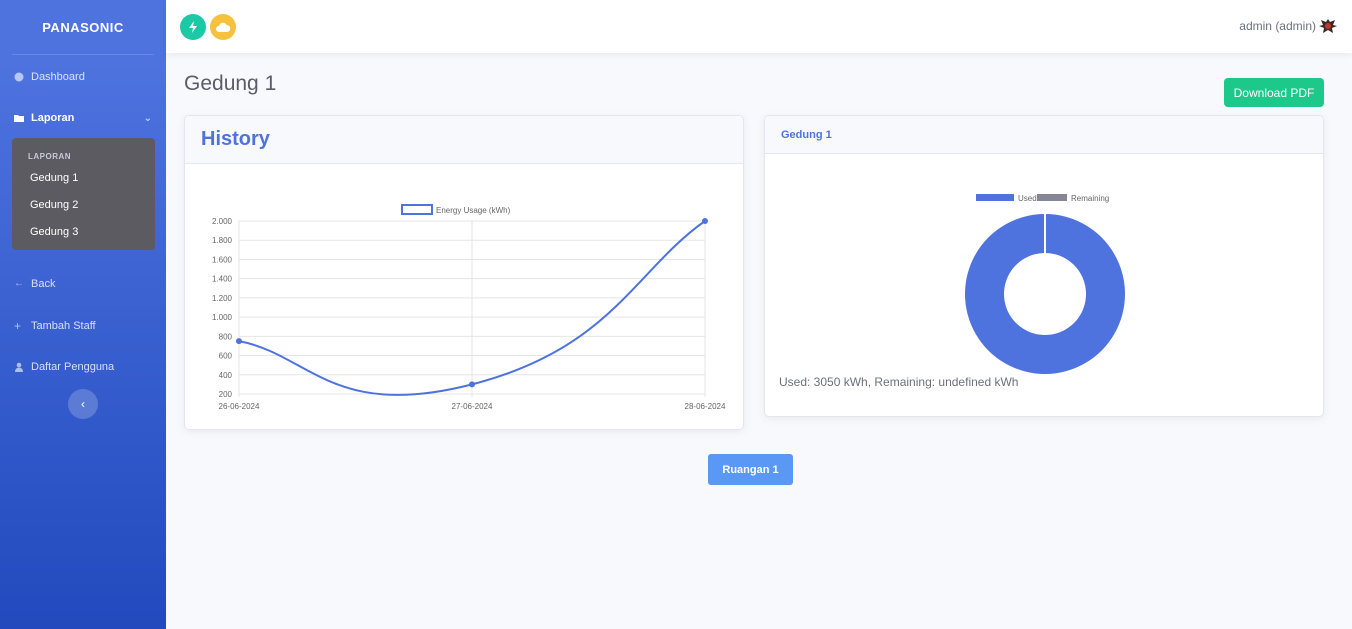 This screenshot has width=1352, height=629. I want to click on user-icon, so click(19, 367).